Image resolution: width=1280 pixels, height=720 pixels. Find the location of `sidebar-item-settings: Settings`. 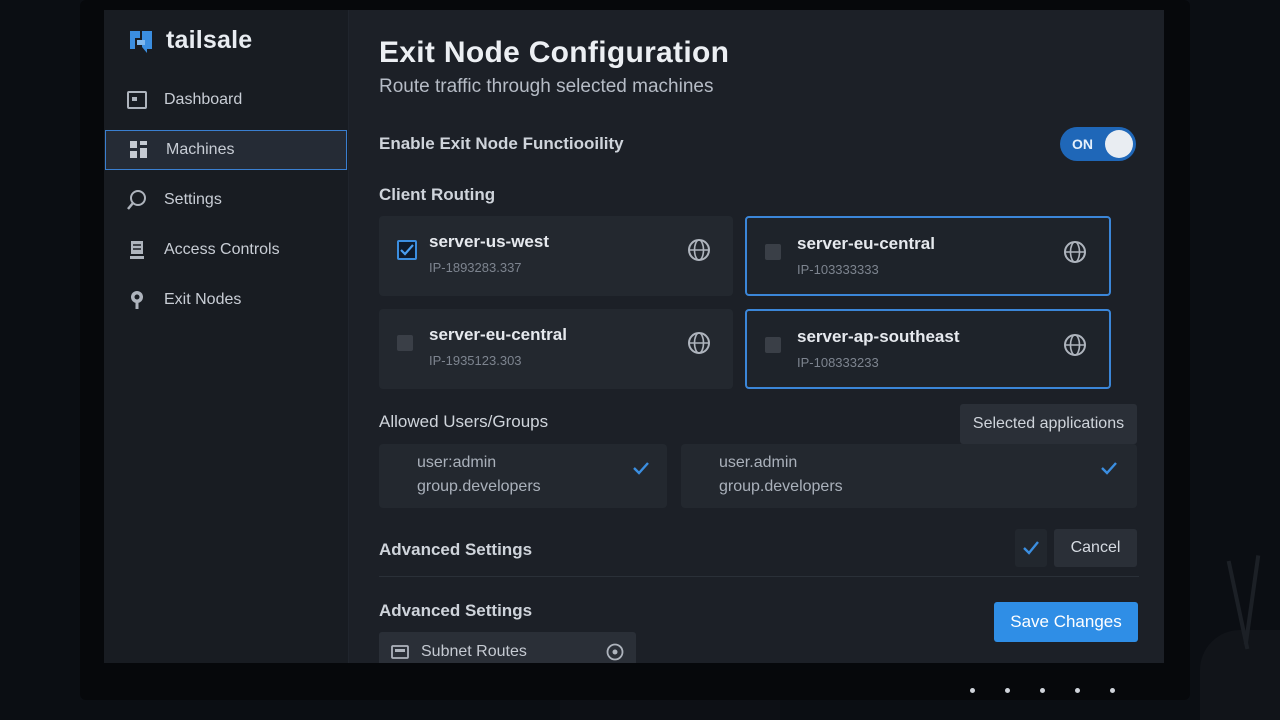

sidebar-item-settings: Settings is located at coordinates (226, 200).